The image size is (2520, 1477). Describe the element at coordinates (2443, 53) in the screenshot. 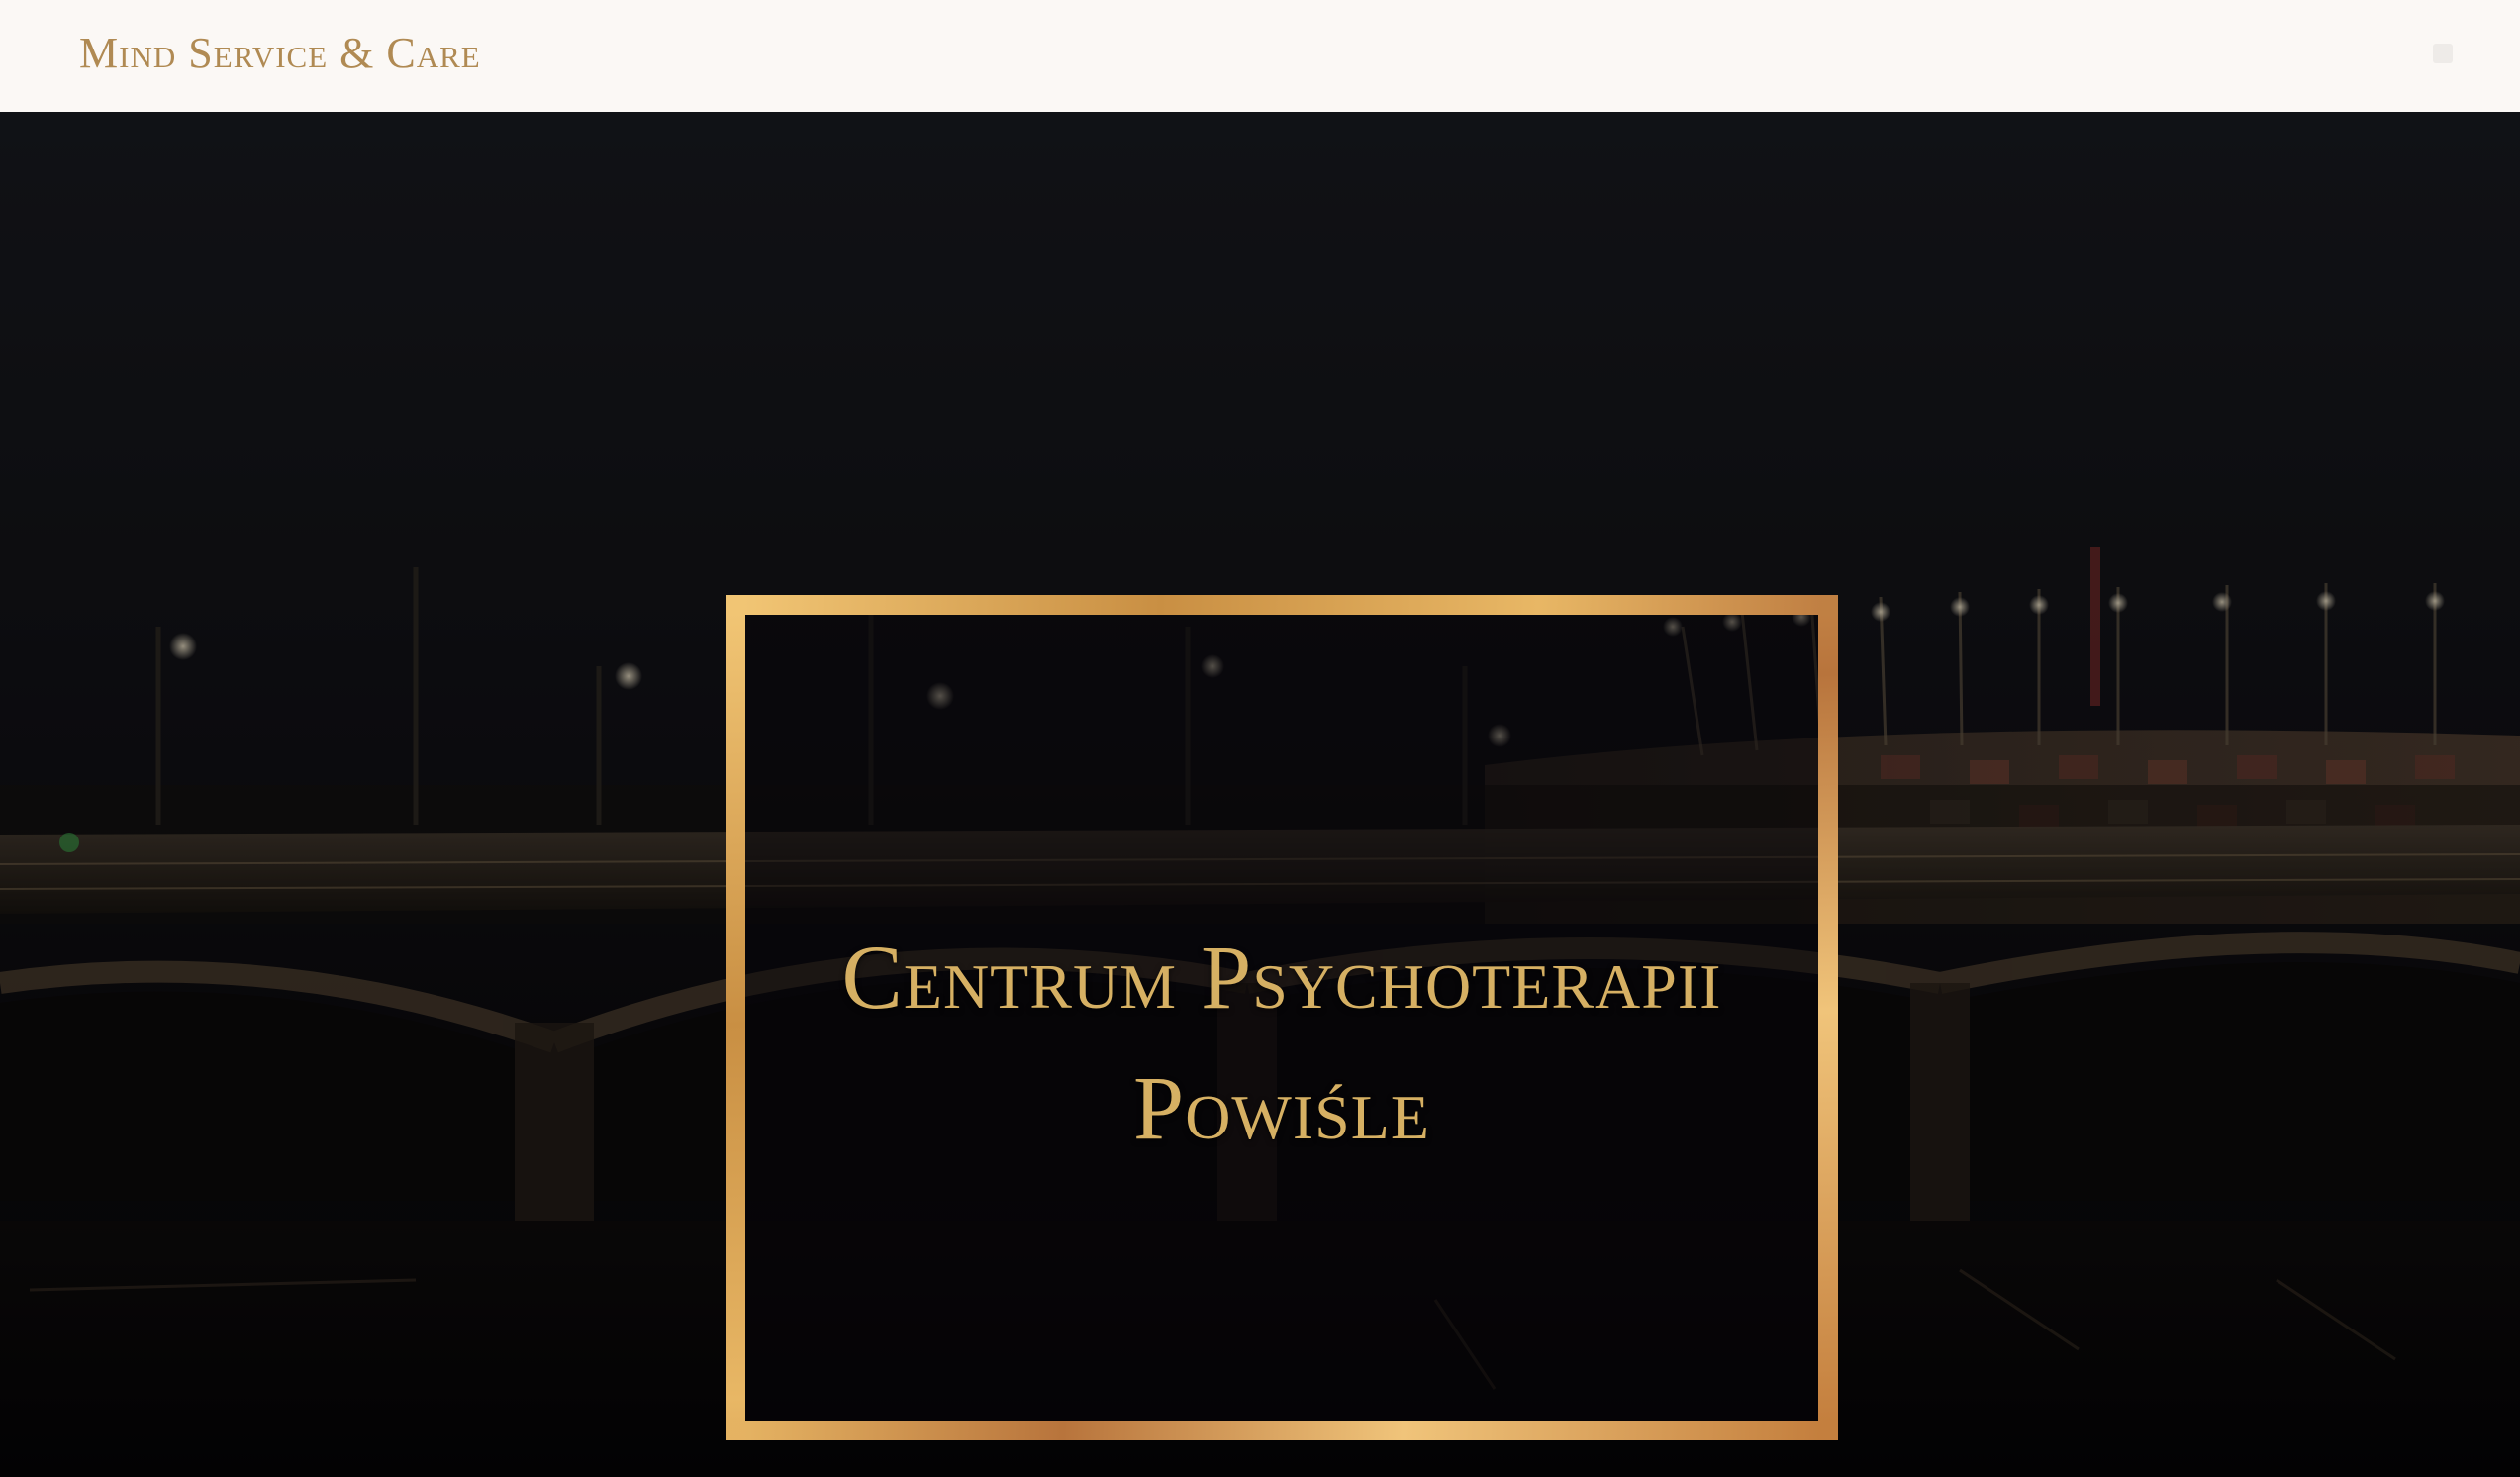

I see `hamburger-menu-icon` at that location.